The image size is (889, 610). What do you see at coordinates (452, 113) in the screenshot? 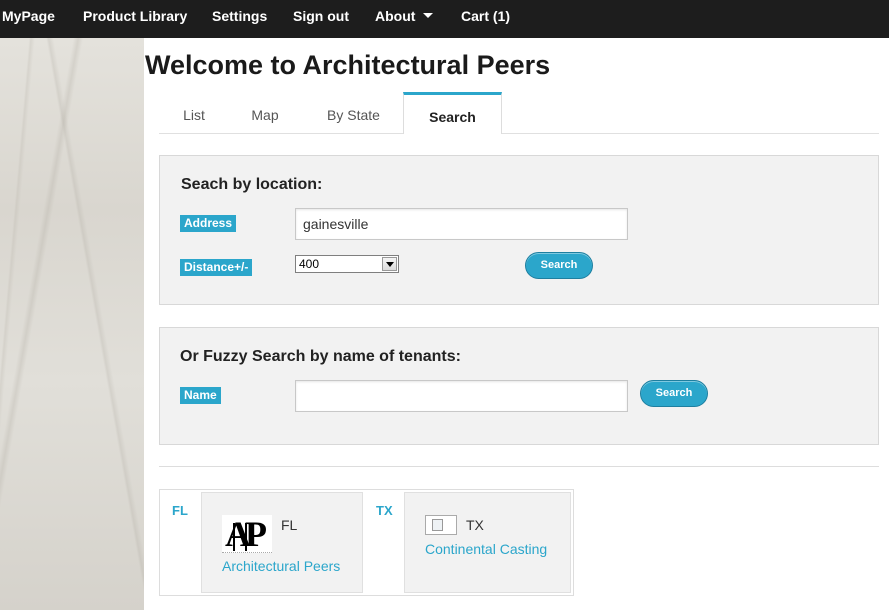
I see `tab-search: Search` at bounding box center [452, 113].